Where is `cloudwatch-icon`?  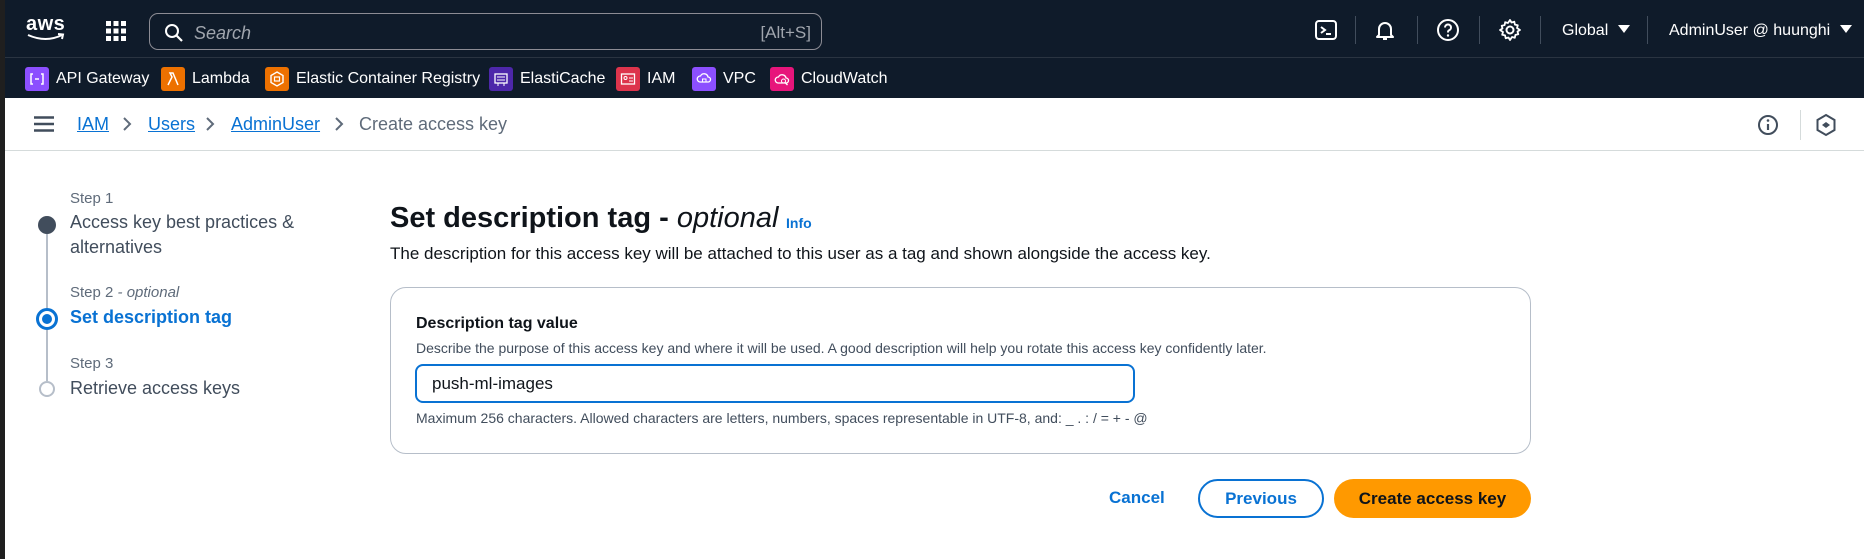 cloudwatch-icon is located at coordinates (782, 79).